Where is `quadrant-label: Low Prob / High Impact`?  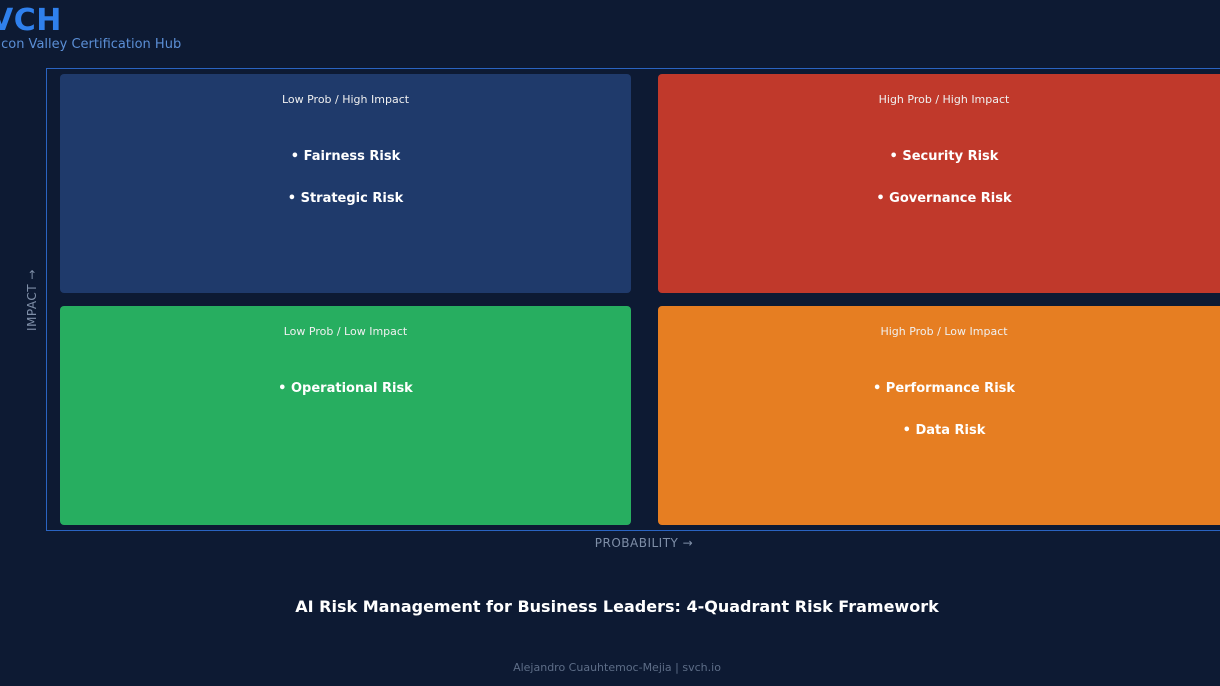
quadrant-label: Low Prob / High Impact is located at coordinates (345, 99).